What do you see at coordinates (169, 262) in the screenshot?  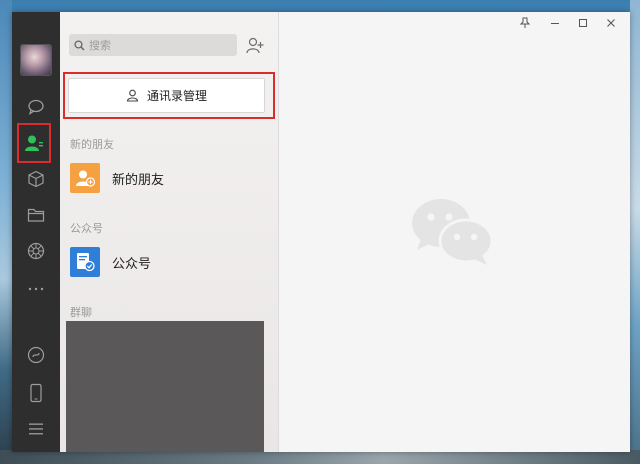 I see `list-item-official-accounts: 公众号` at bounding box center [169, 262].